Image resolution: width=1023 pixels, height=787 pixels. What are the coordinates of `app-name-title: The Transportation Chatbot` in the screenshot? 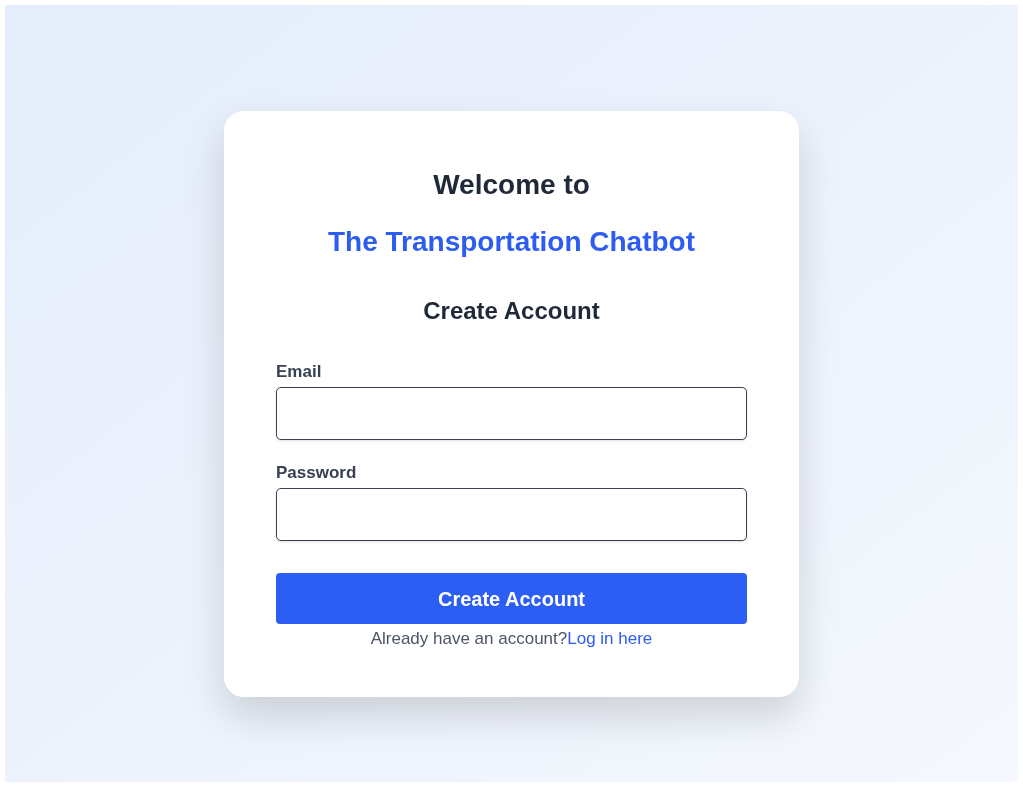 It's located at (511, 242).